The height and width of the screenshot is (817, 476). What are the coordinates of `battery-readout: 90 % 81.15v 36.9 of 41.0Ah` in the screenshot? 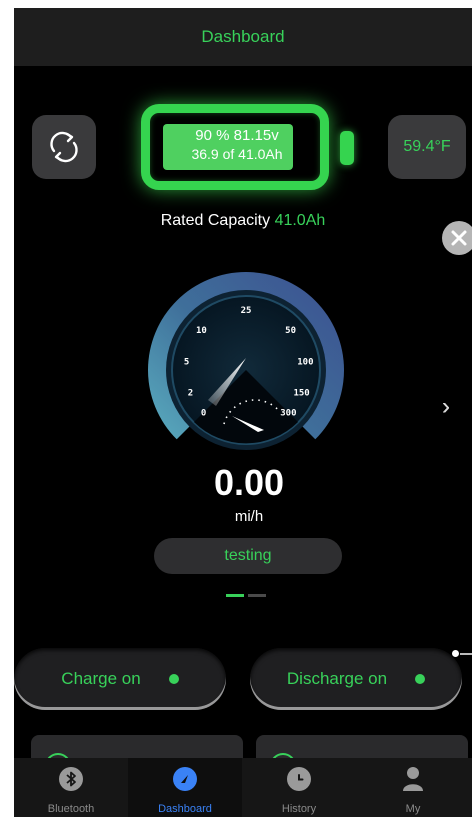 It's located at (237, 145).